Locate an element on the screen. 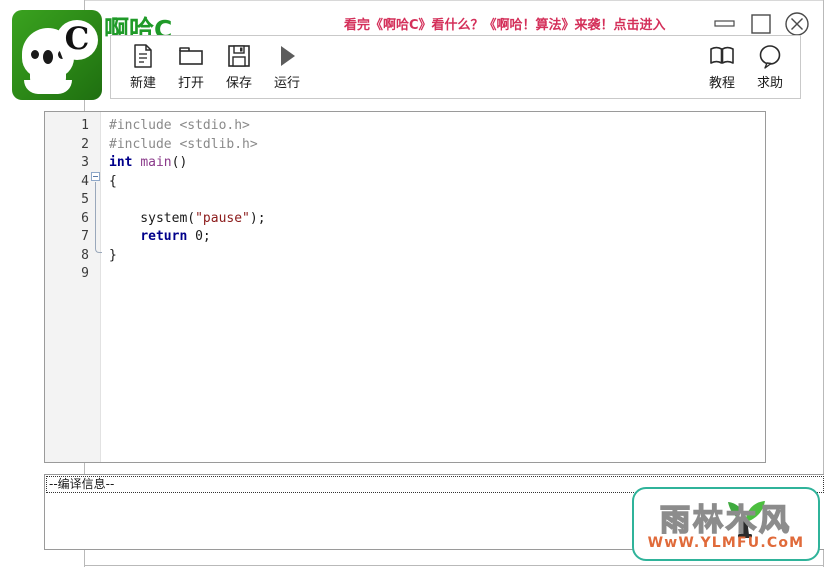 This screenshot has width=825, height=567. code-text: system("pause"); is located at coordinates (187, 219).